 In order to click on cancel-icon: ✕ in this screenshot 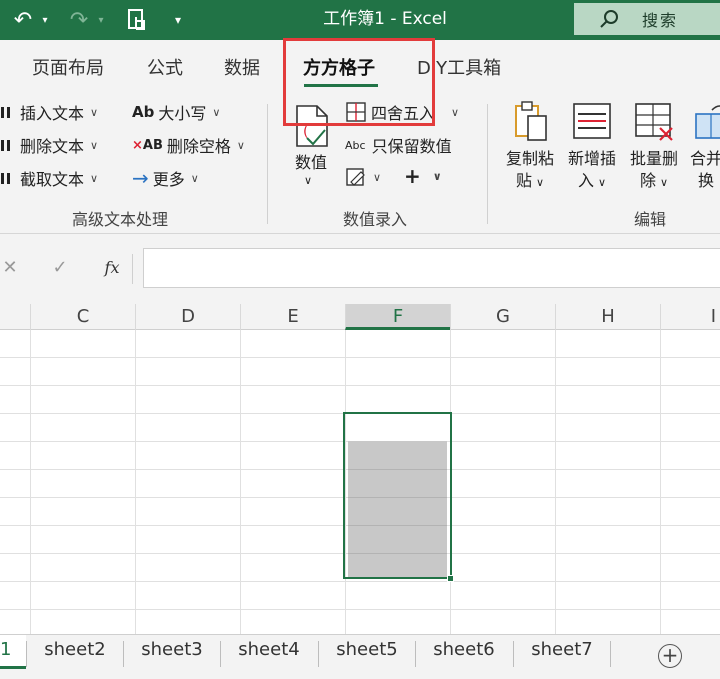, I will do `click(10, 268)`.